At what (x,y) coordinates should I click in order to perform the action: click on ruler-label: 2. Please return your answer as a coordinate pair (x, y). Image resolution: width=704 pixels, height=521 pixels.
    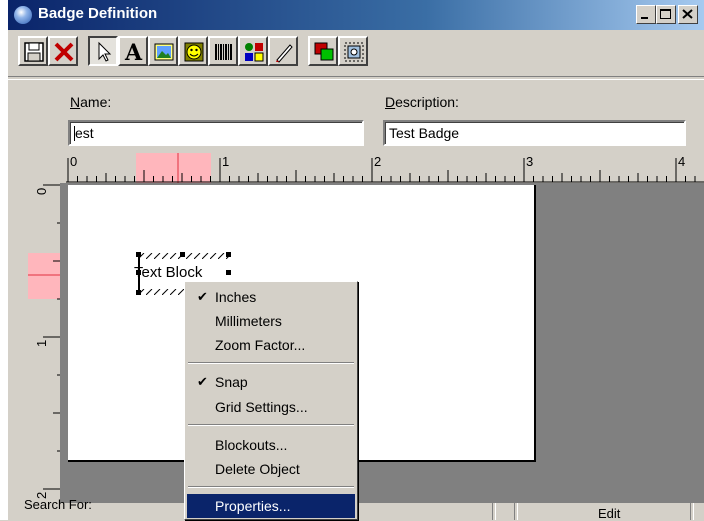
    Looking at the image, I should click on (377, 161).